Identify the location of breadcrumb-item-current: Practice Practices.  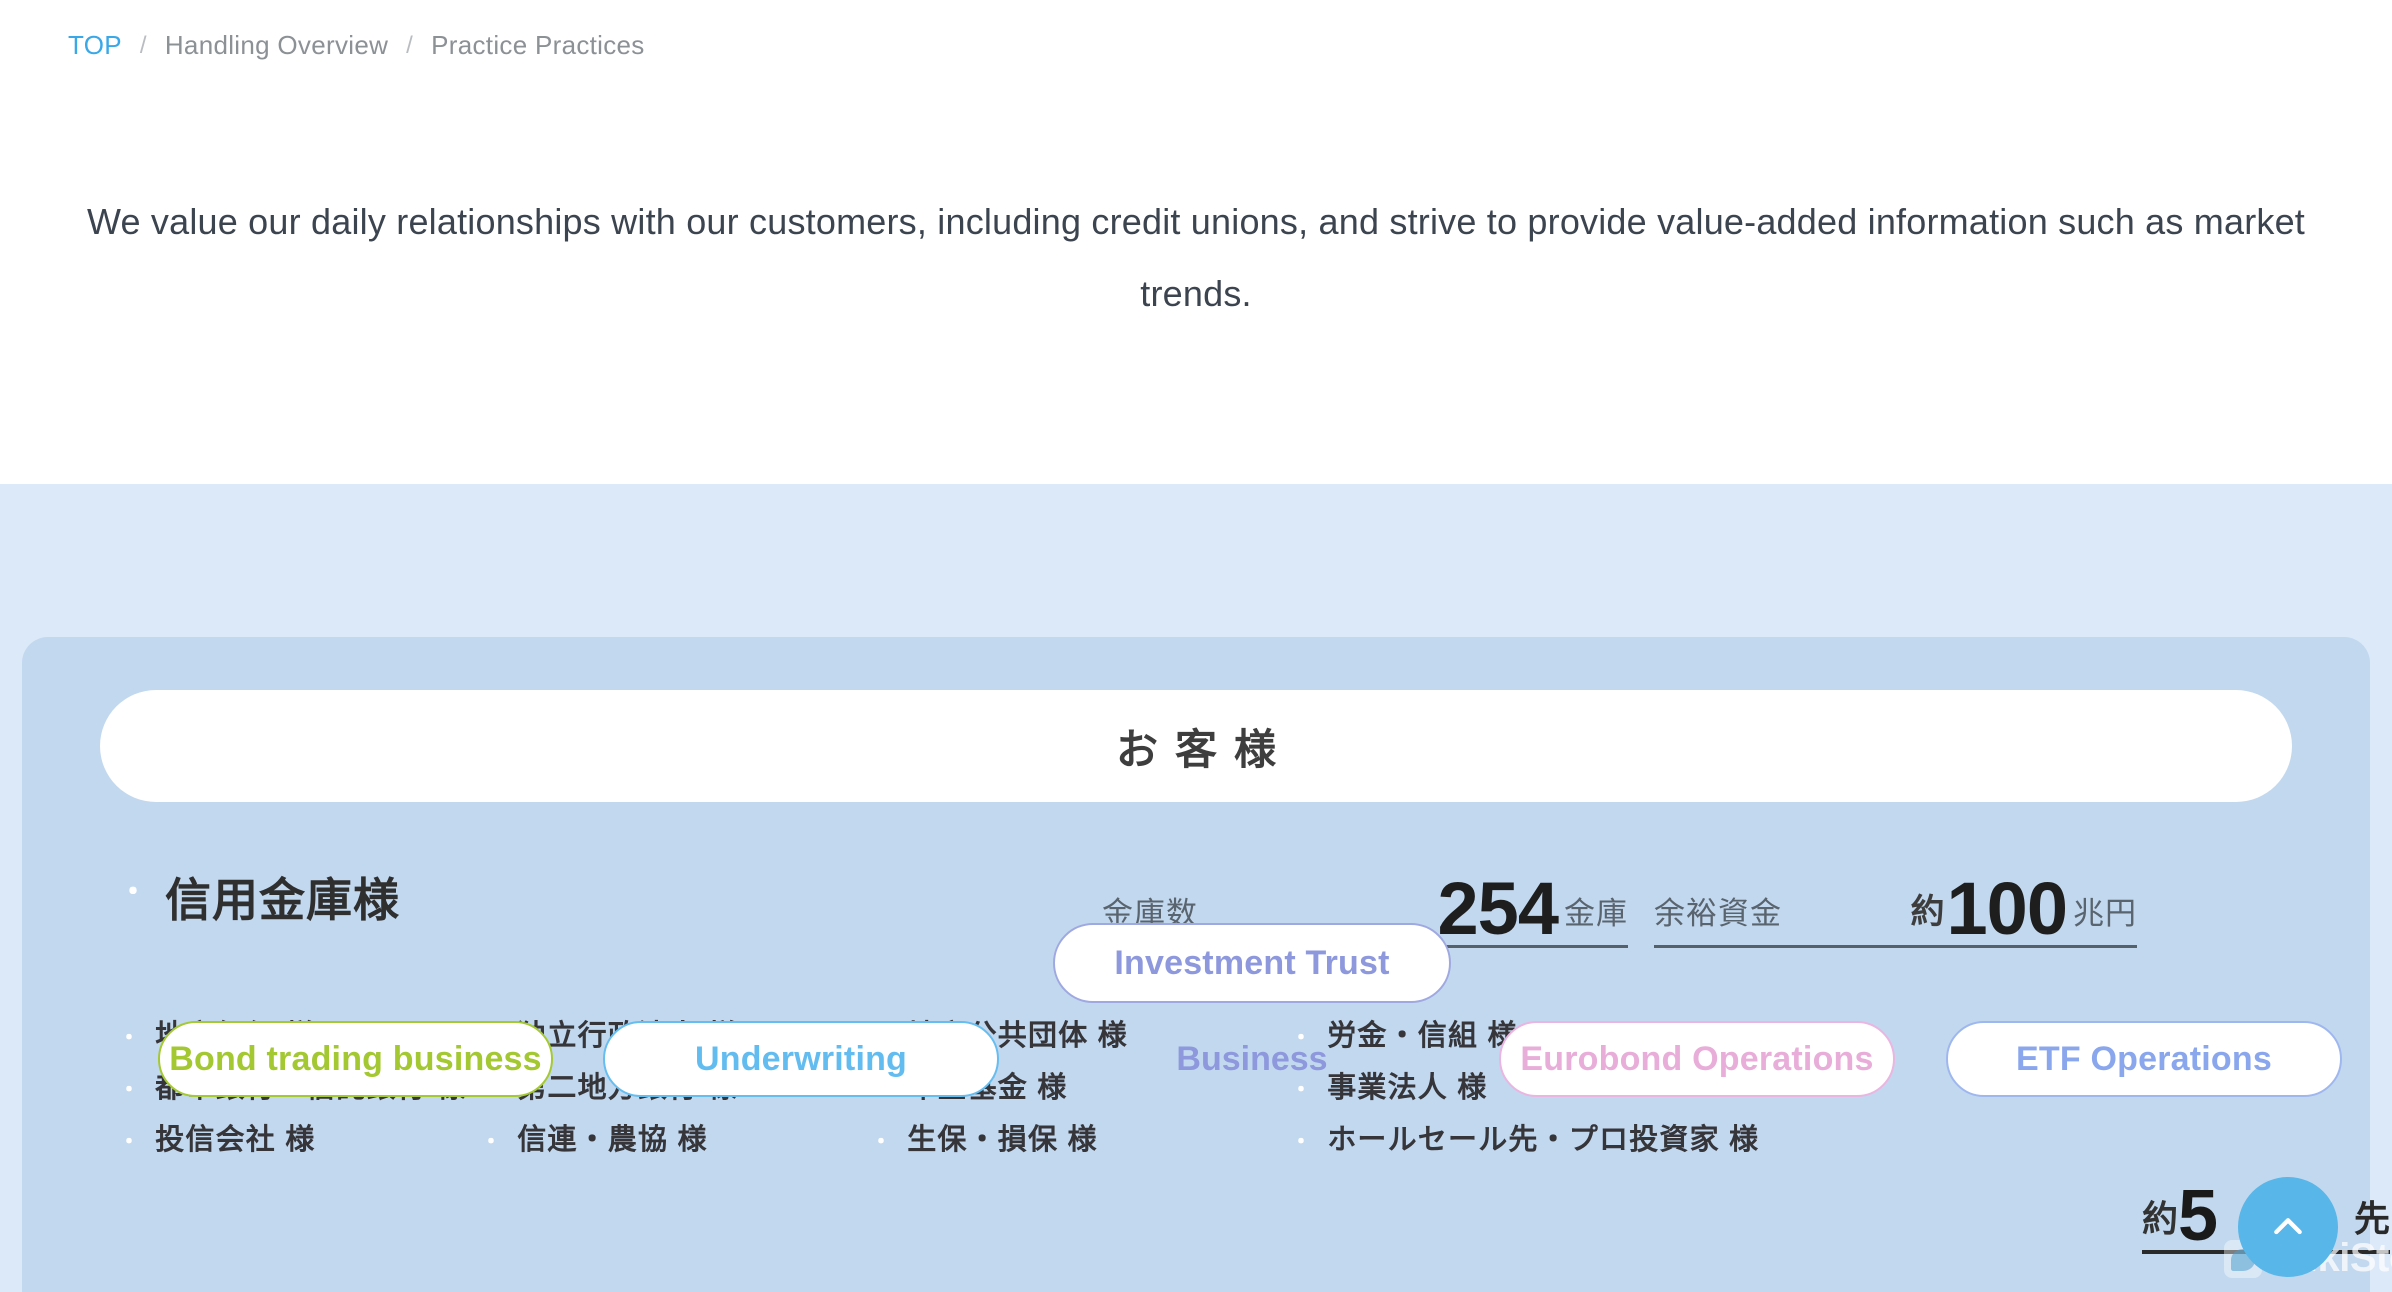
(538, 45).